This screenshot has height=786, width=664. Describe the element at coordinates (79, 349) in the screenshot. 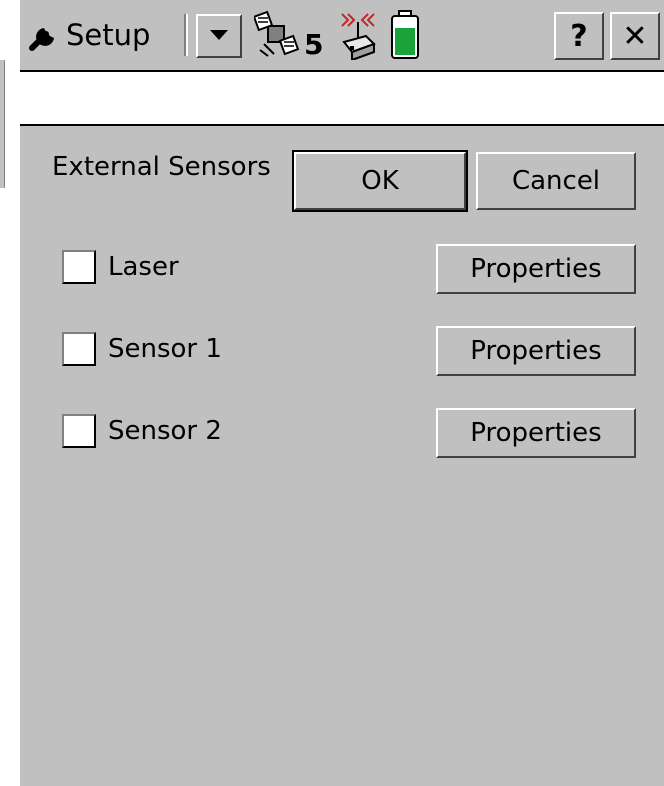

I see `sensor-1-checkbox` at that location.